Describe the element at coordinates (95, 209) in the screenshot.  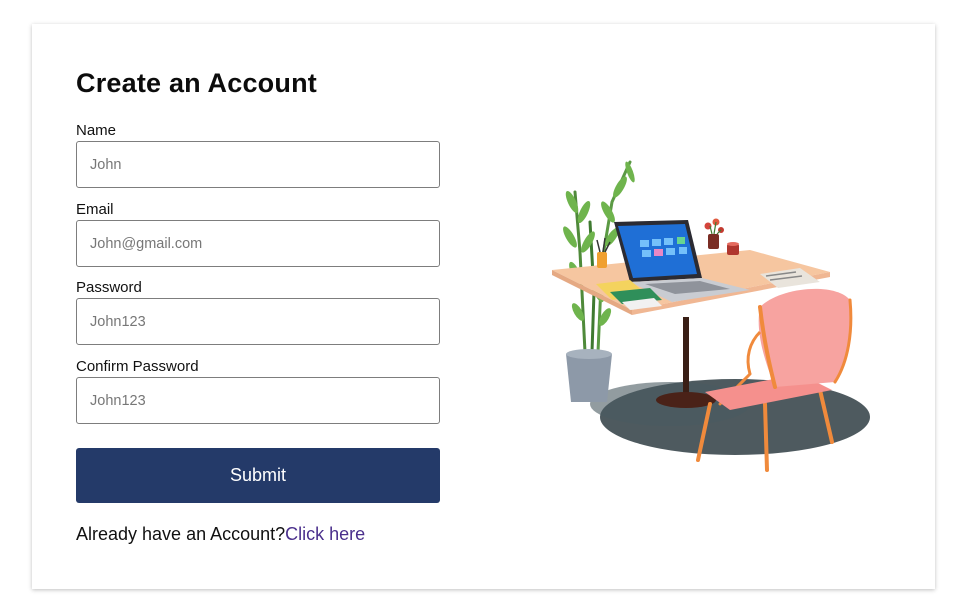
I see `email-label: Email` at that location.